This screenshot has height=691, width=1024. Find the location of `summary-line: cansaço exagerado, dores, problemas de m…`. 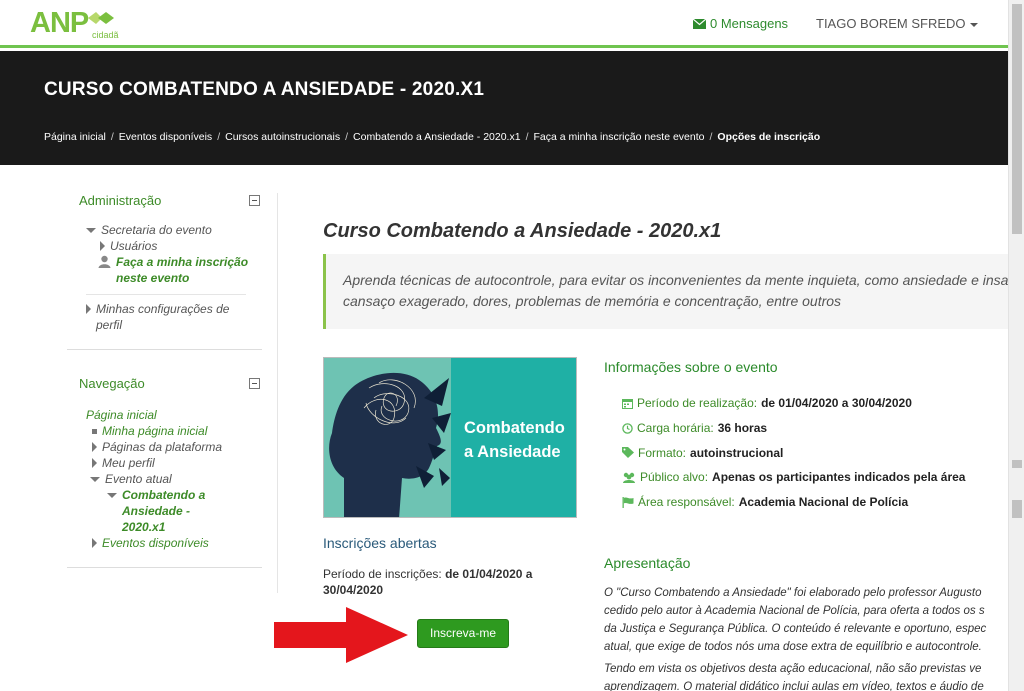

summary-line: cansaço exagerado, dores, problemas de m… is located at coordinates (592, 301).